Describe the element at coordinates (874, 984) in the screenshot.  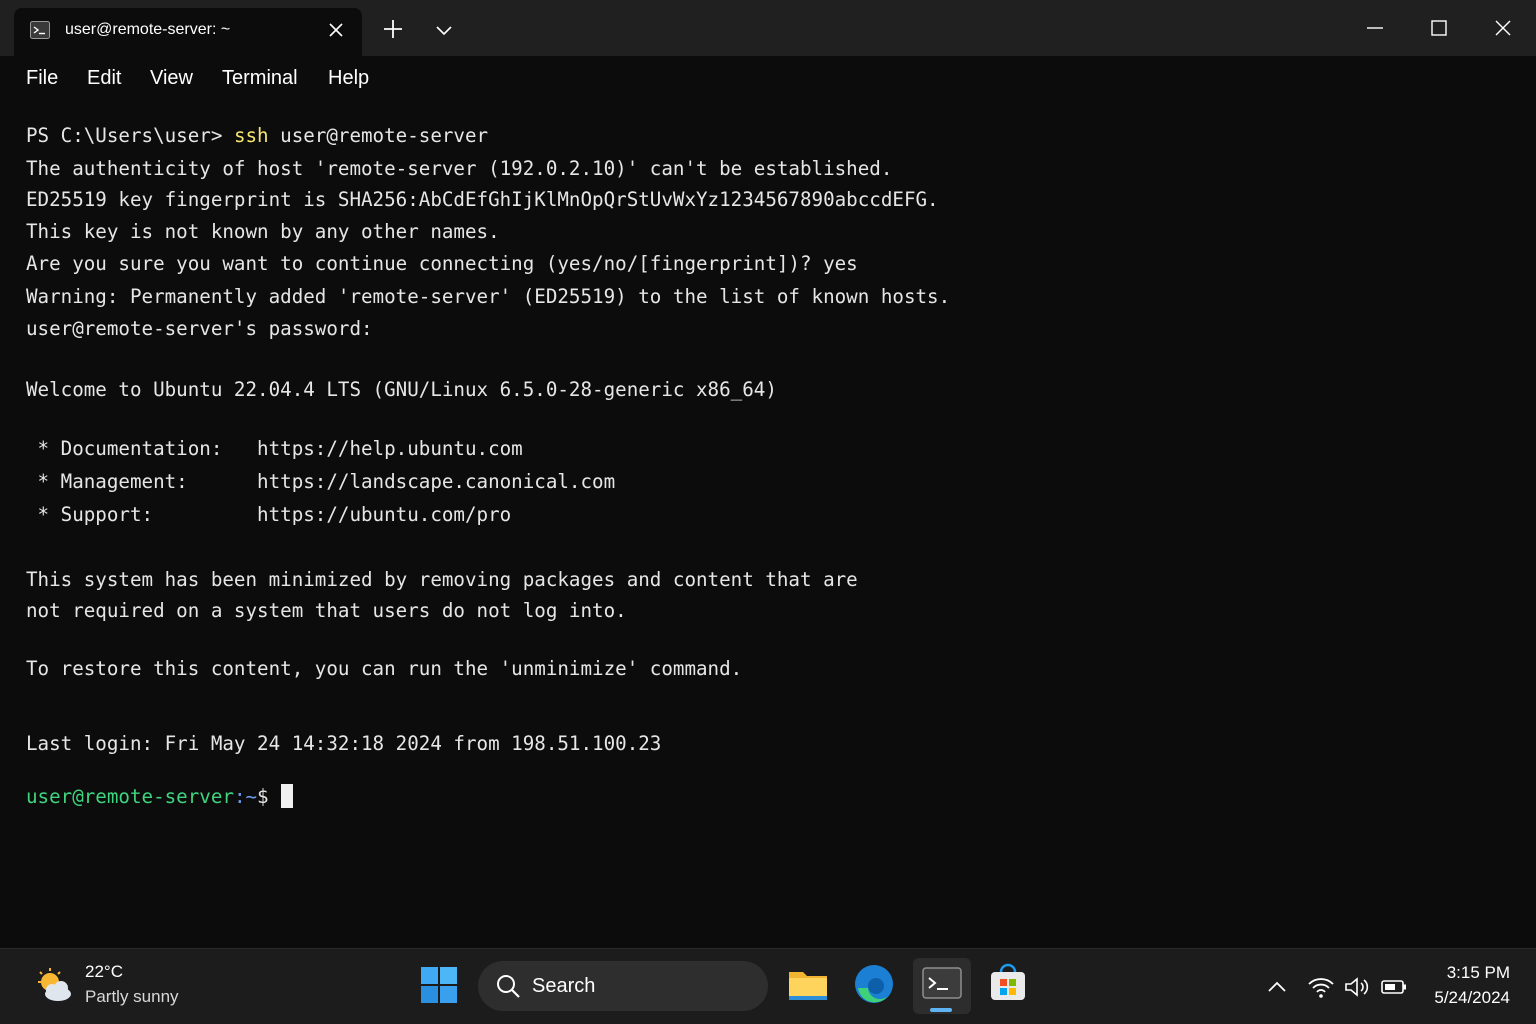
I see `edge-browser-icon` at that location.